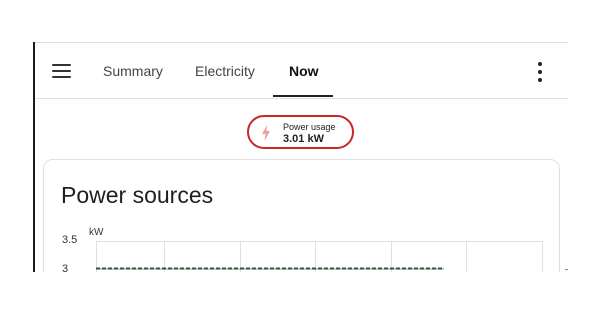  What do you see at coordinates (300, 293) in the screenshot?
I see `page-bottom-area` at bounding box center [300, 293].